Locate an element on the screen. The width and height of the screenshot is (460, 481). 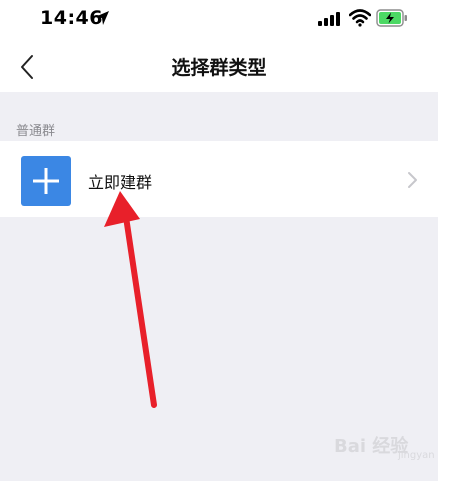
status-bar: 14:46 is located at coordinates (219, 20).